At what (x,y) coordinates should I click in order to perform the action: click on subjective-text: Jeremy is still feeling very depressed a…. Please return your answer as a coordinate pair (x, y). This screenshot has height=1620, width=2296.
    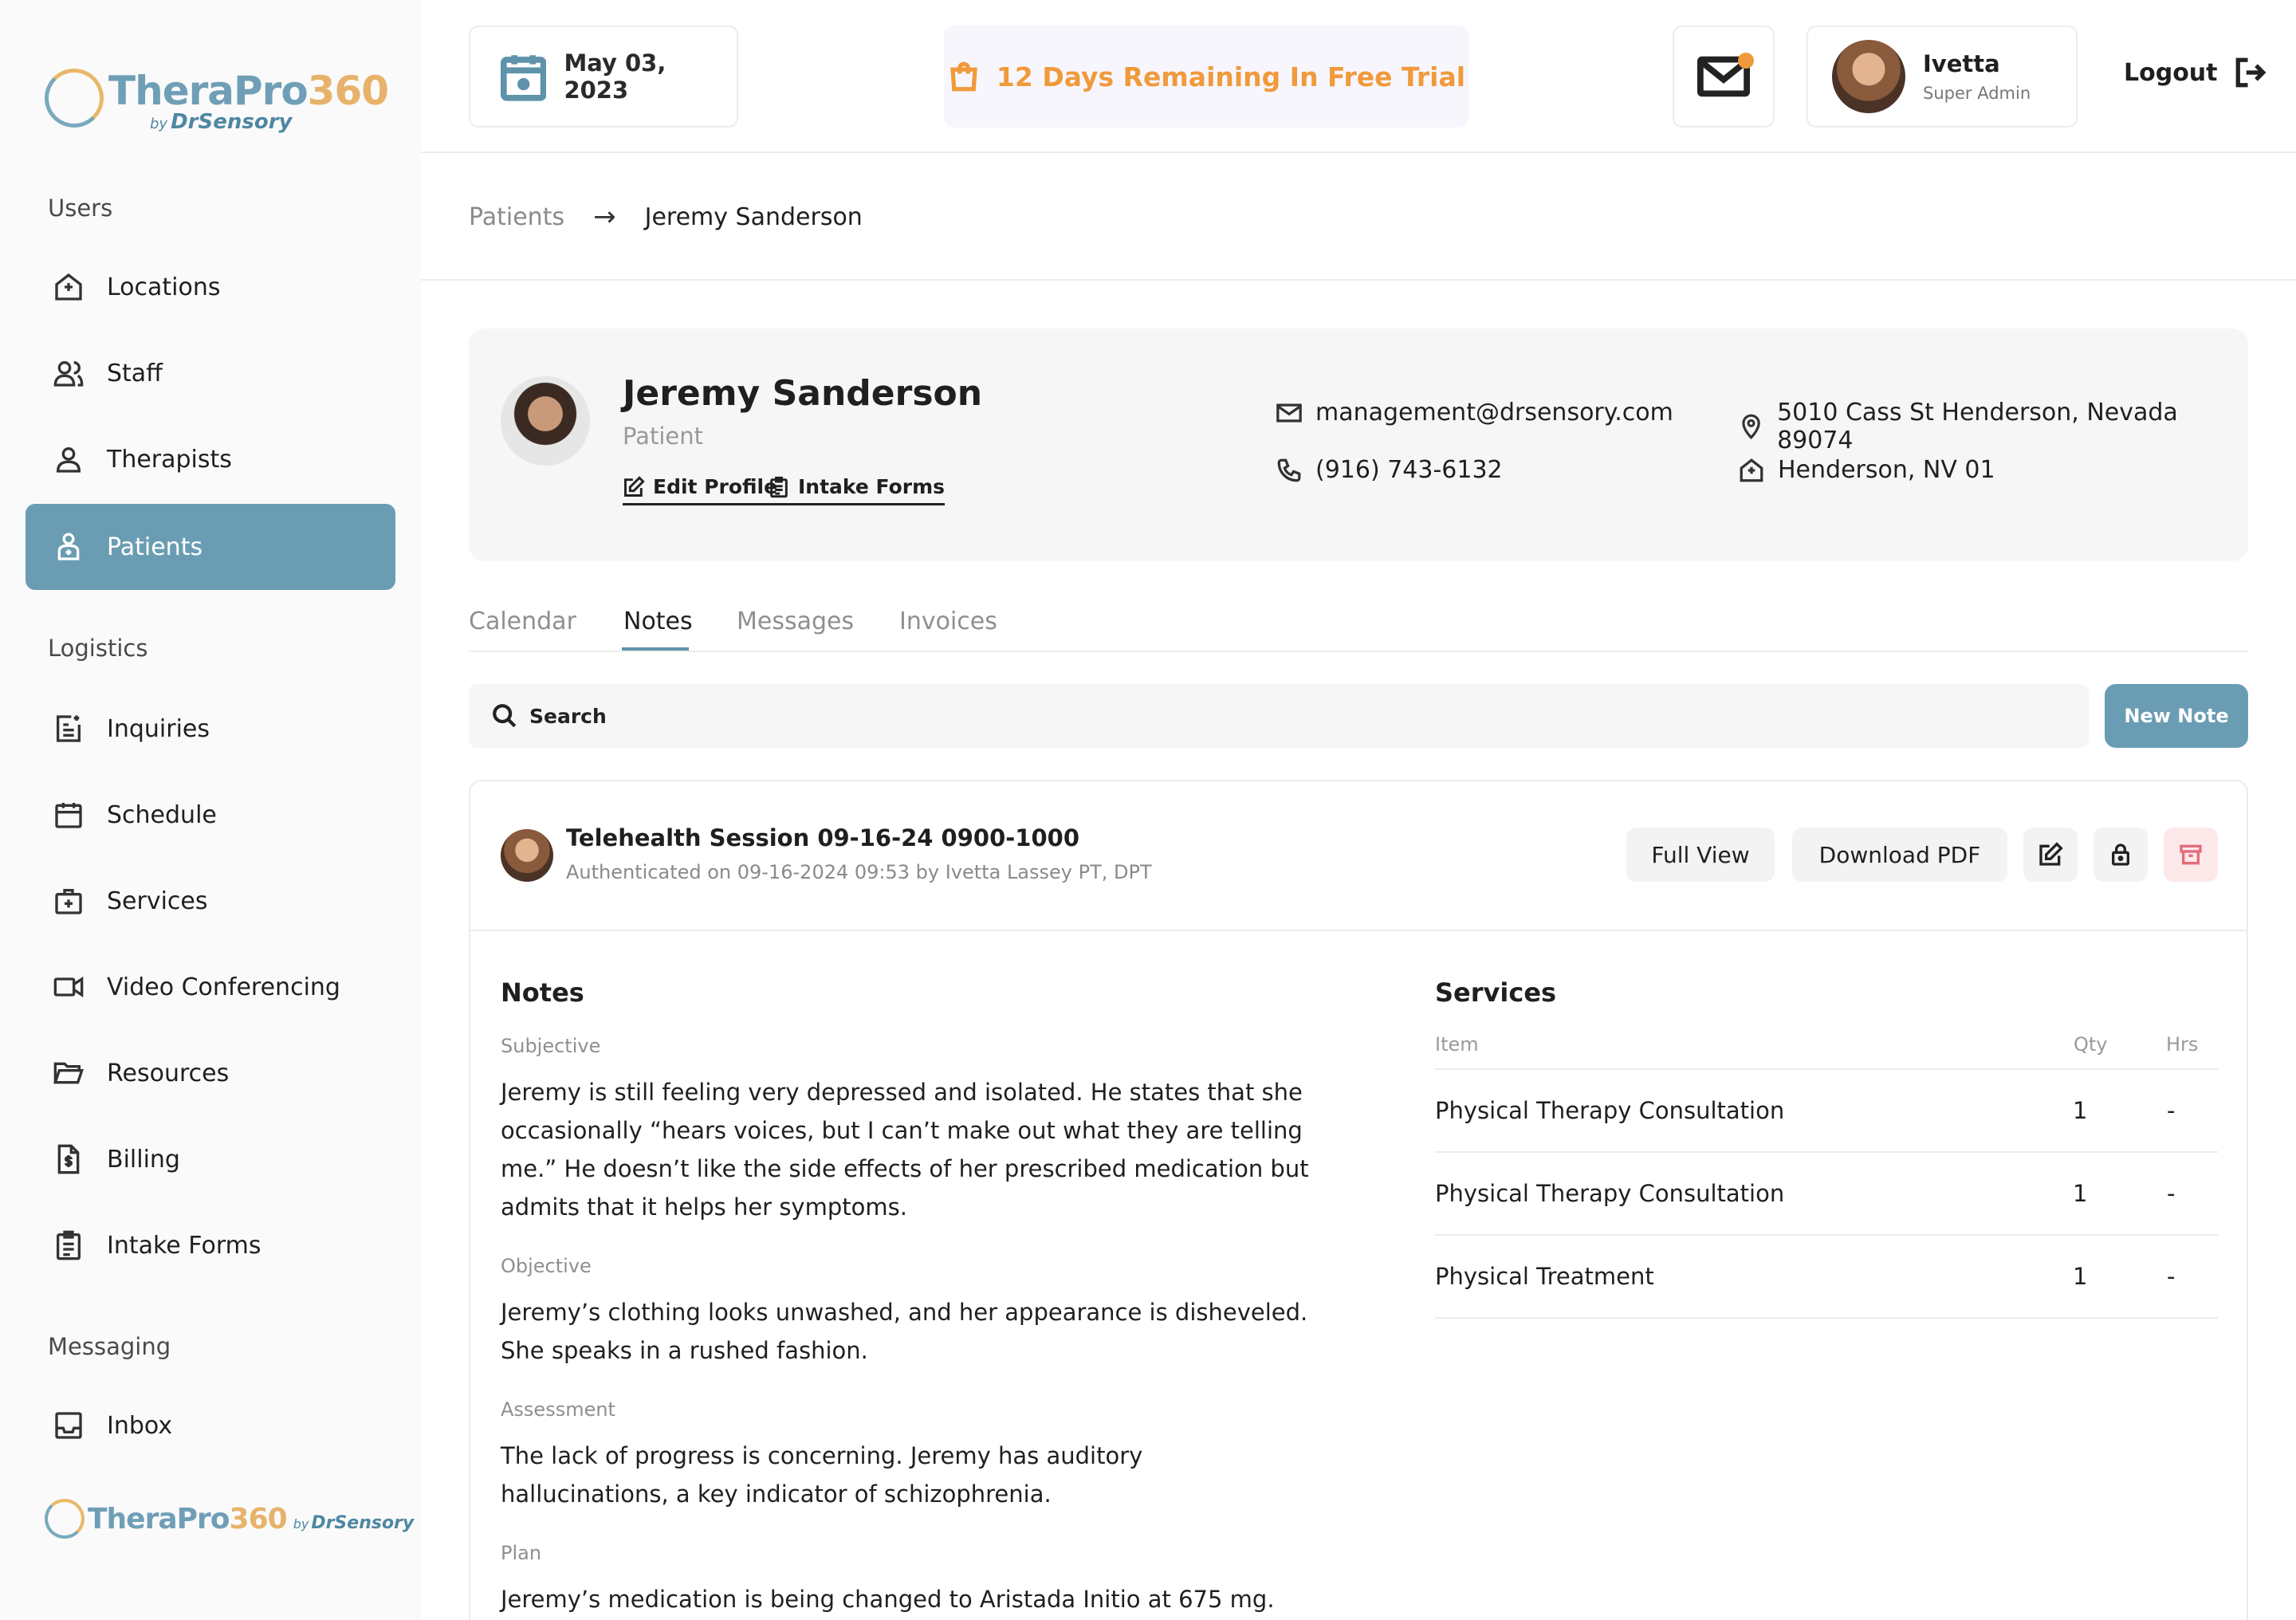
    Looking at the image, I should click on (905, 1150).